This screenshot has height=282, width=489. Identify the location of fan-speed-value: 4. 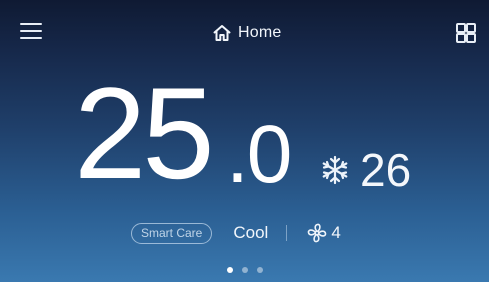
(336, 232).